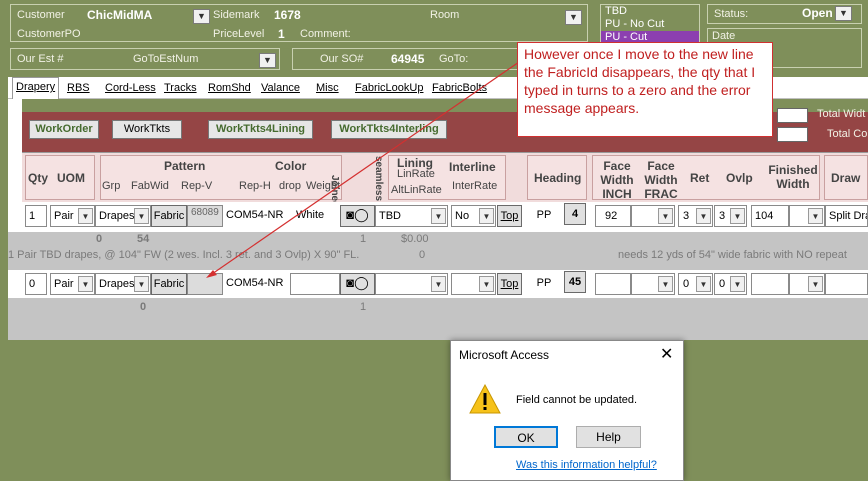 This screenshot has width=868, height=481. I want to click on help-button: Help, so click(608, 437).